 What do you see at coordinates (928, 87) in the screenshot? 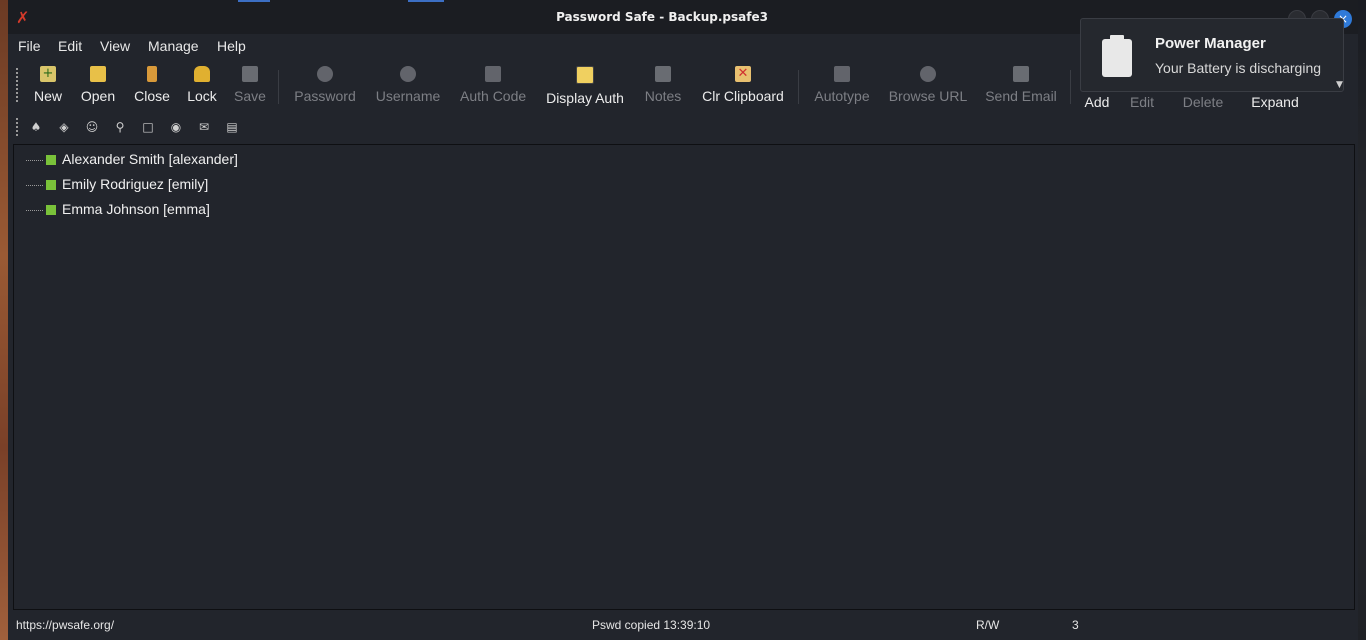
I see `browse-url-button: Browse URL` at bounding box center [928, 87].